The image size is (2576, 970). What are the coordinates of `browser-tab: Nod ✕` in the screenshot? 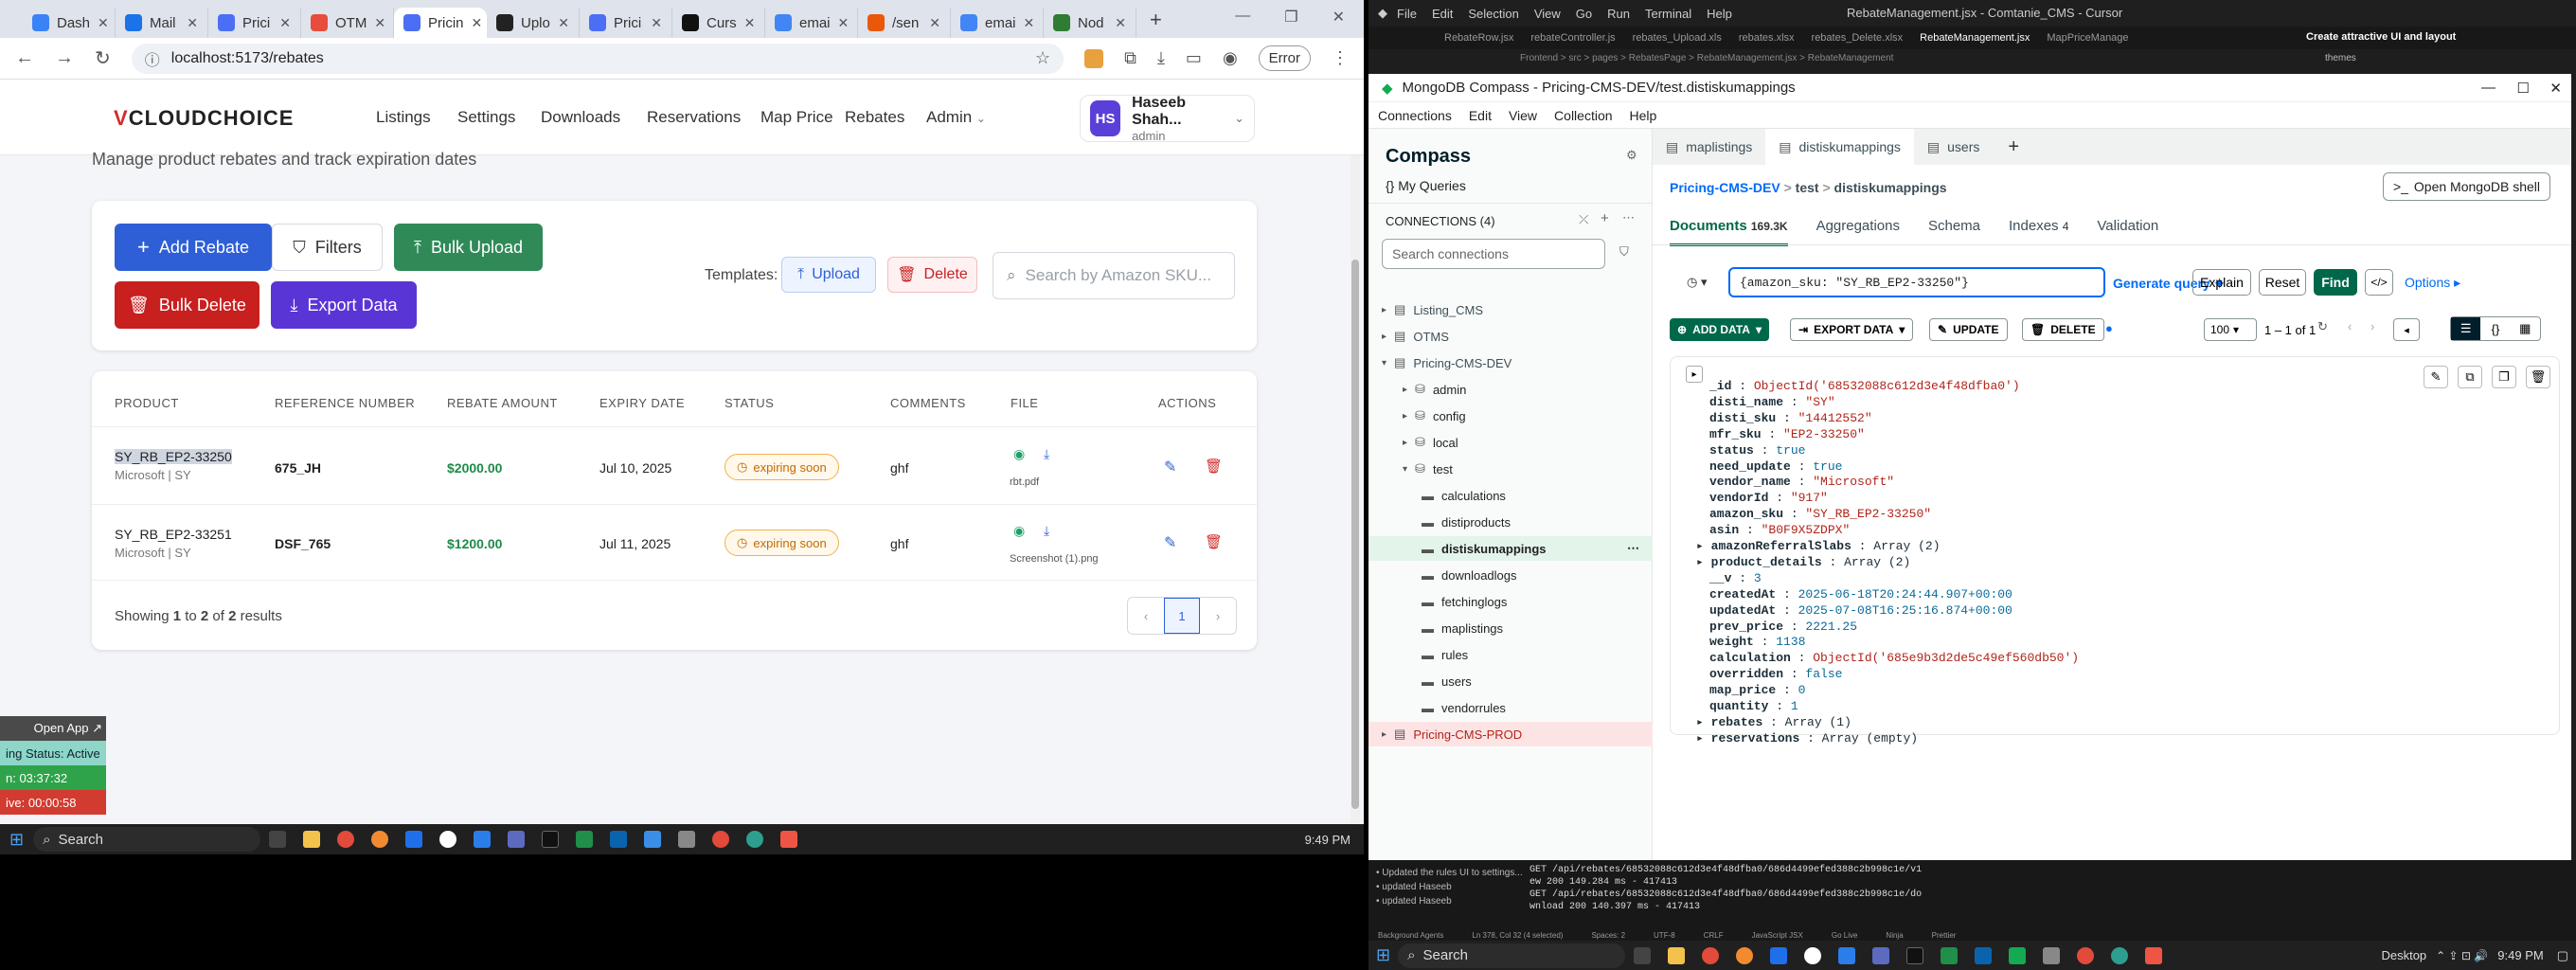 It's located at (1090, 23).